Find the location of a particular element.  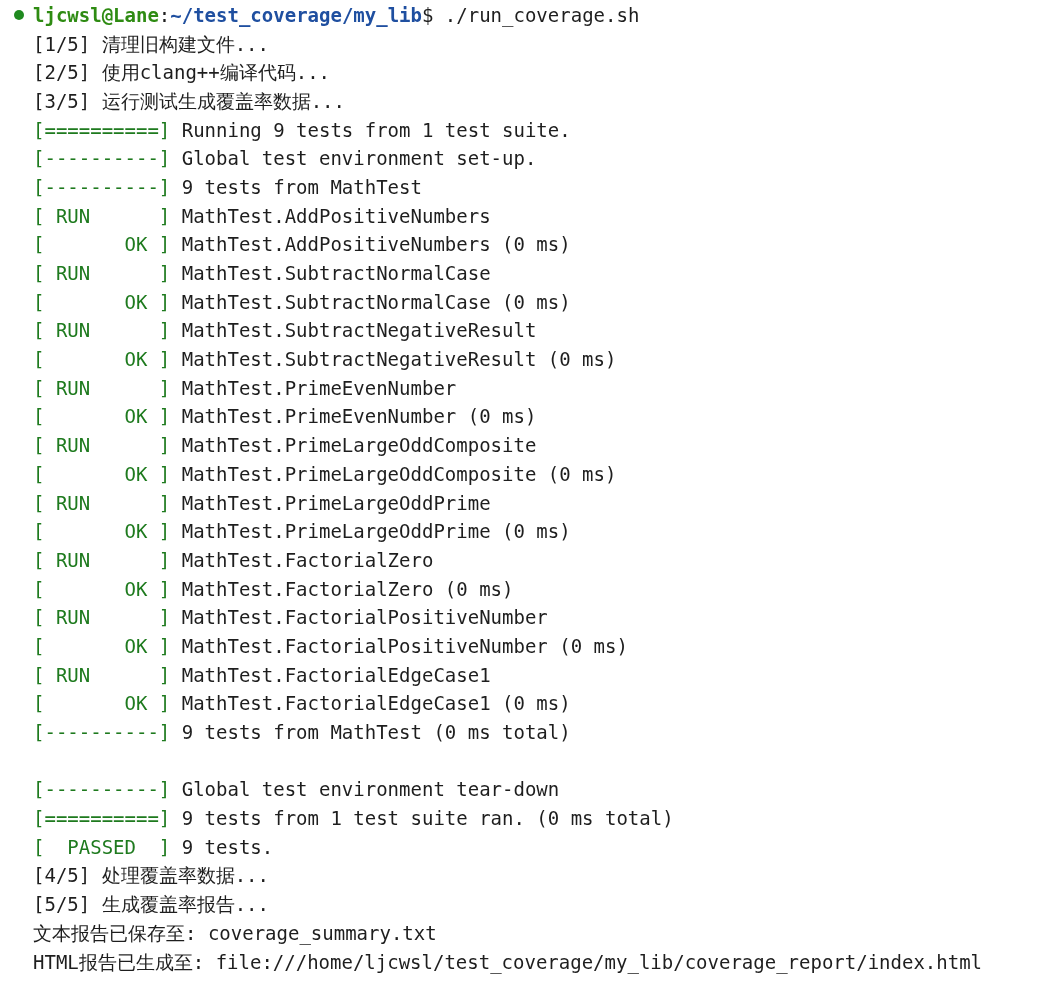

test-message: MathTest.PrimeEvenNumber is located at coordinates (318, 388).